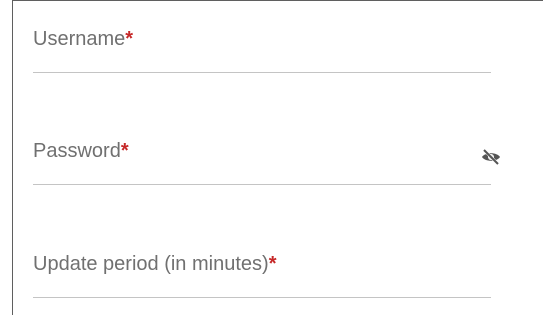 The width and height of the screenshot is (543, 315). I want to click on password-input, so click(262, 161).